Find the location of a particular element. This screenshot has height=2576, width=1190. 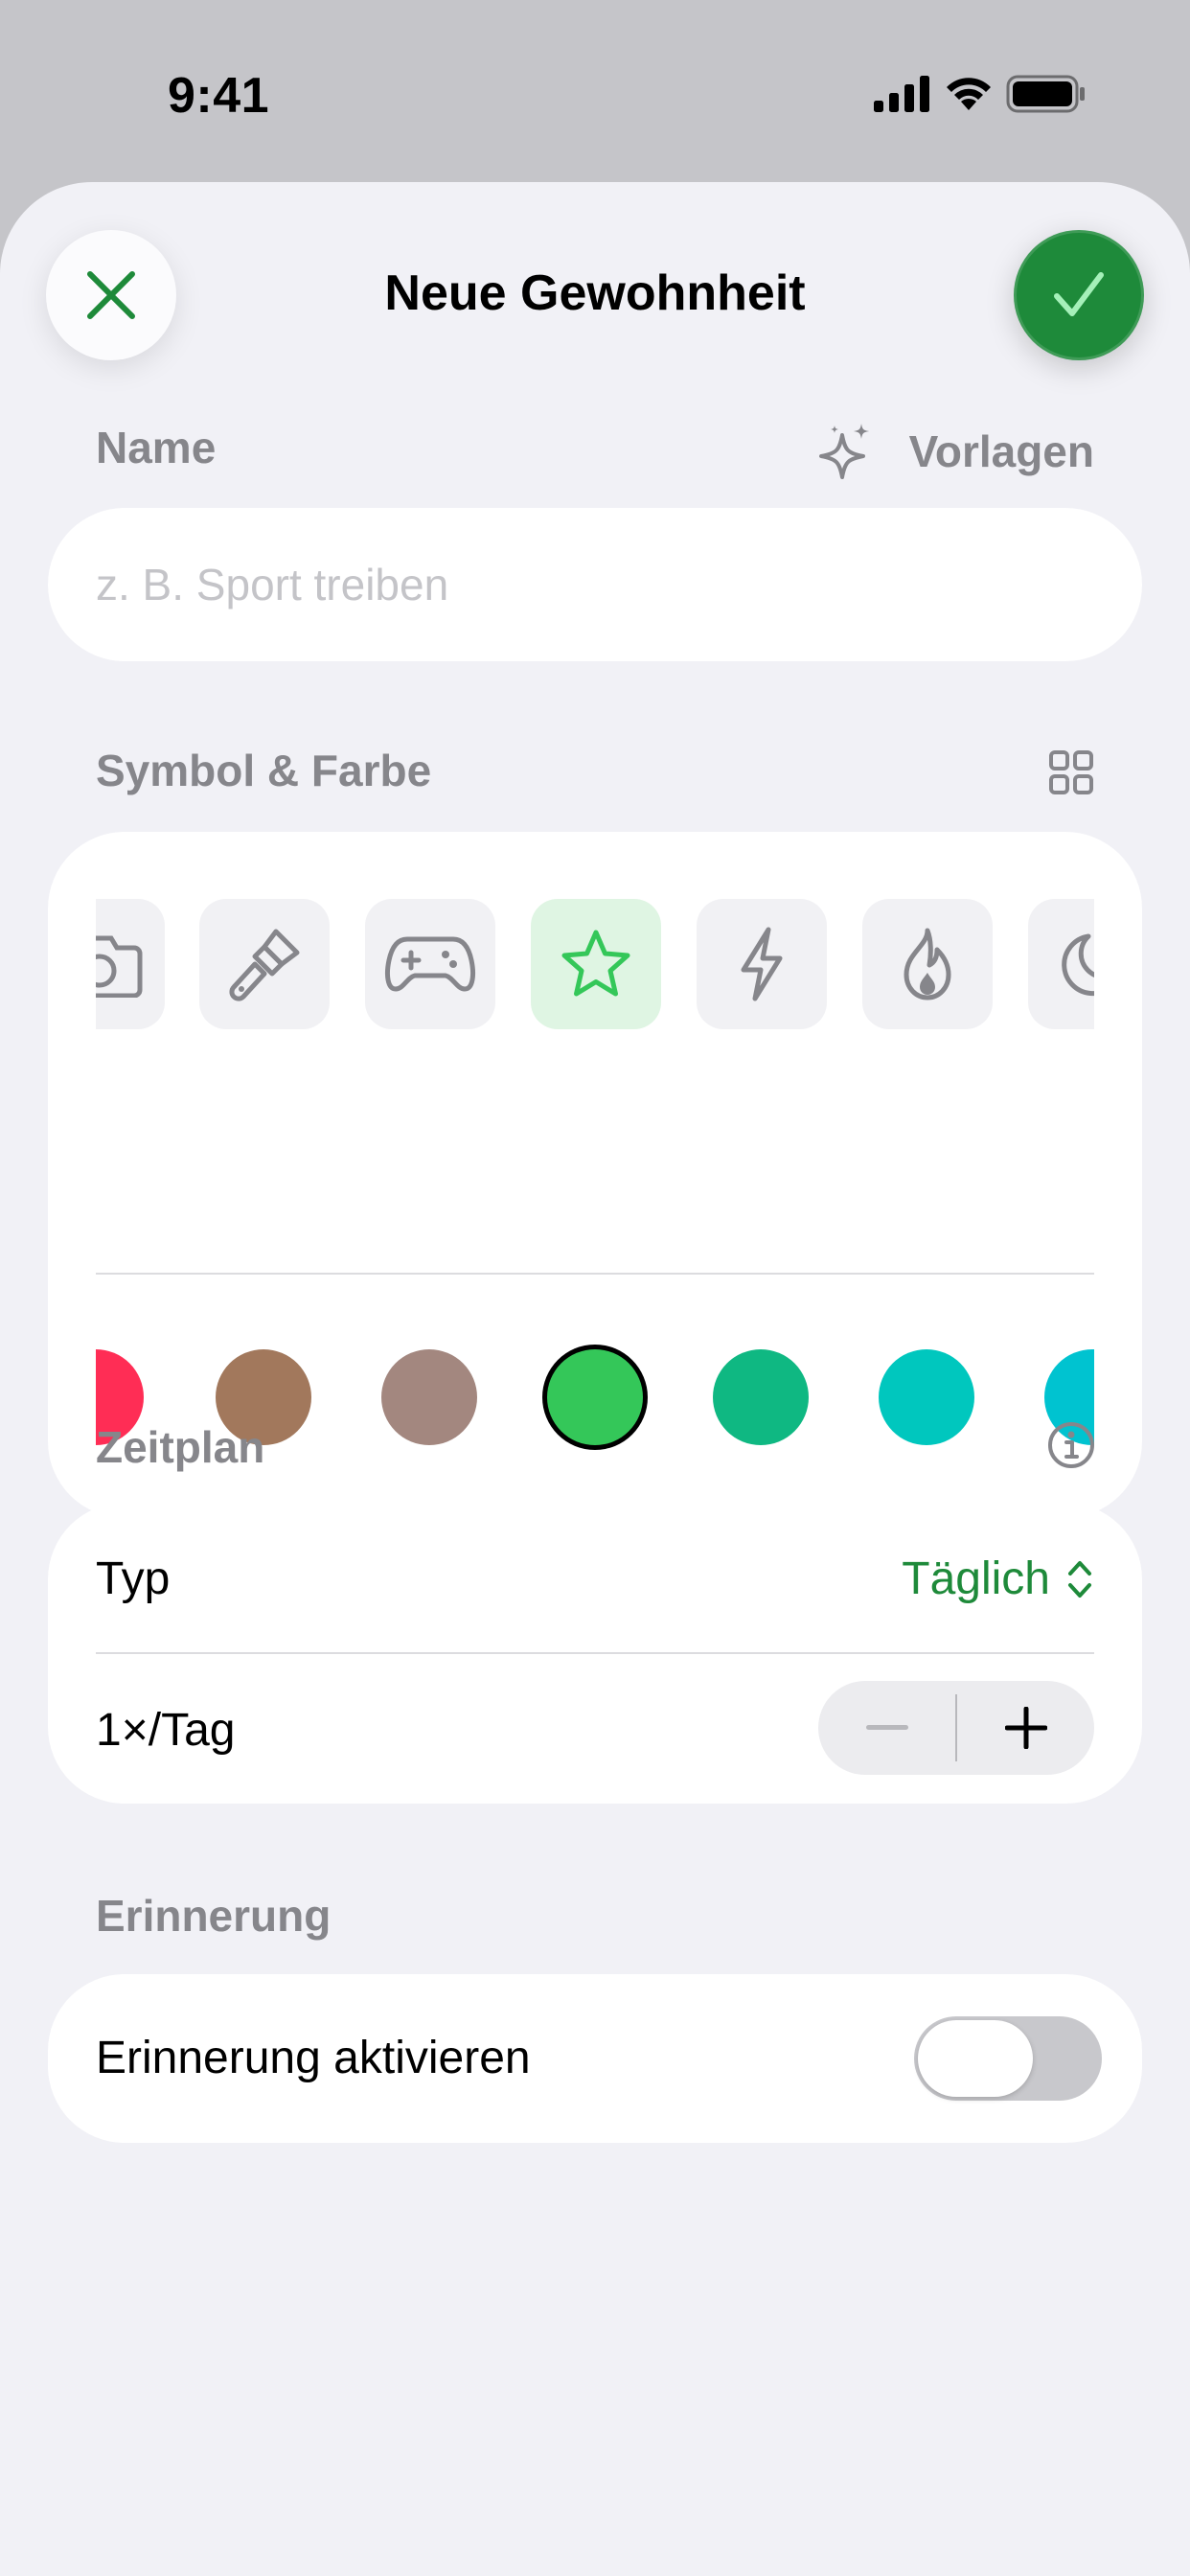

reminder-section-label: Erinnerung is located at coordinates (214, 1916).